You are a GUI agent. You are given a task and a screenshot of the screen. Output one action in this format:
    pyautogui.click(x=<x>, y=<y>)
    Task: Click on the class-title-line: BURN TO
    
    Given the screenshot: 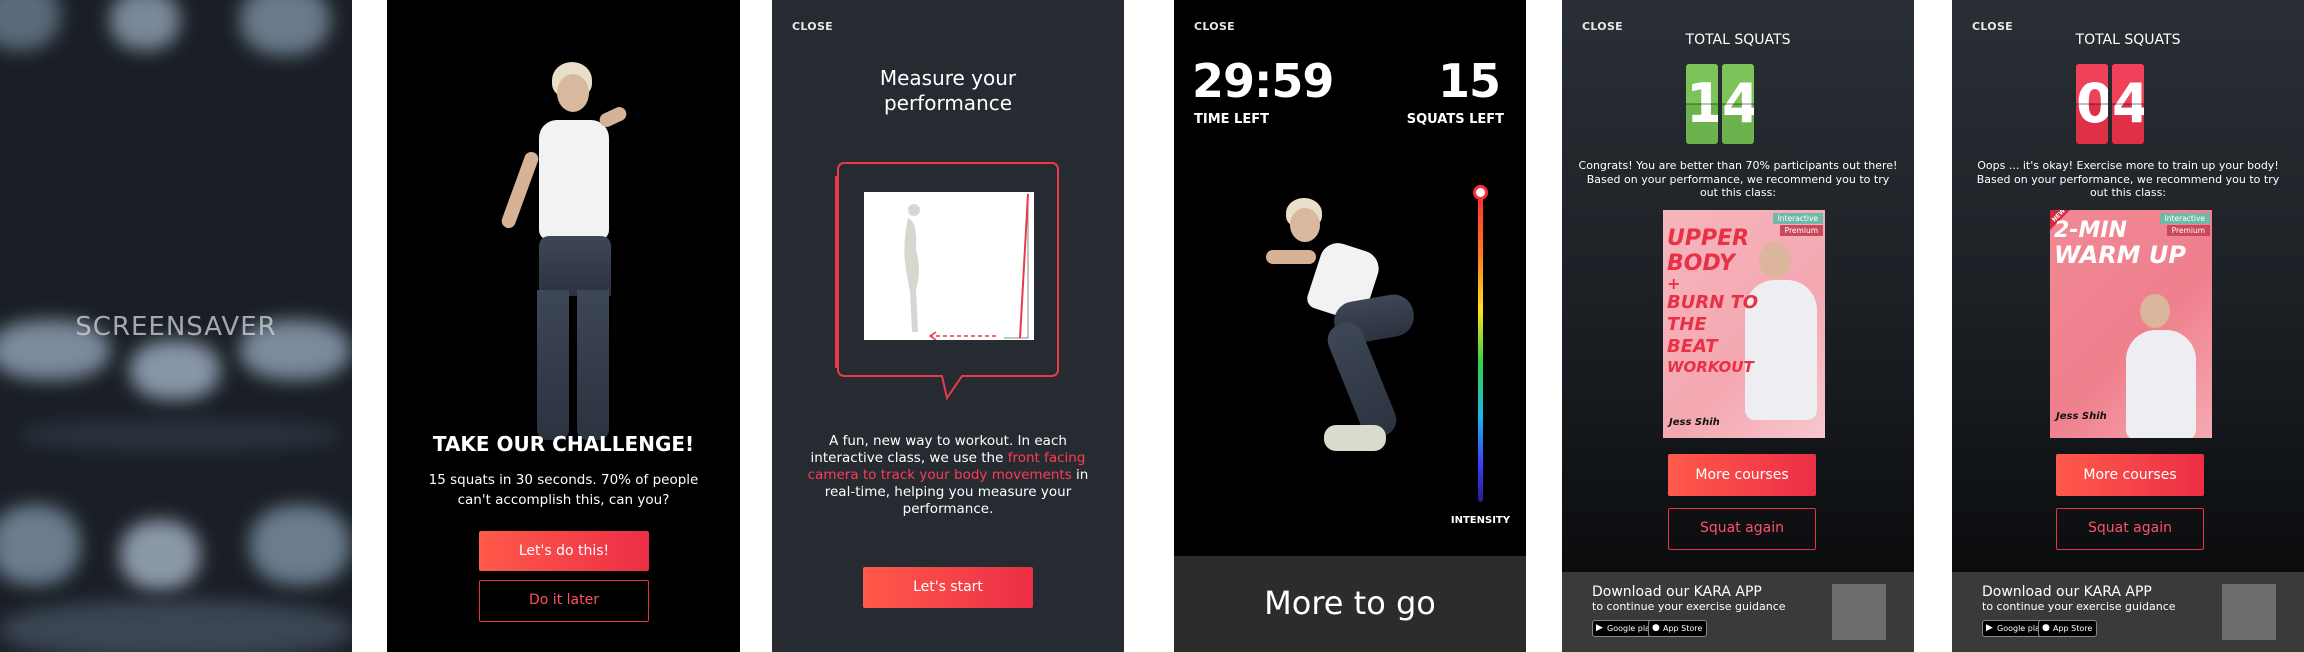 What is the action you would take?
    pyautogui.click(x=1713, y=302)
    